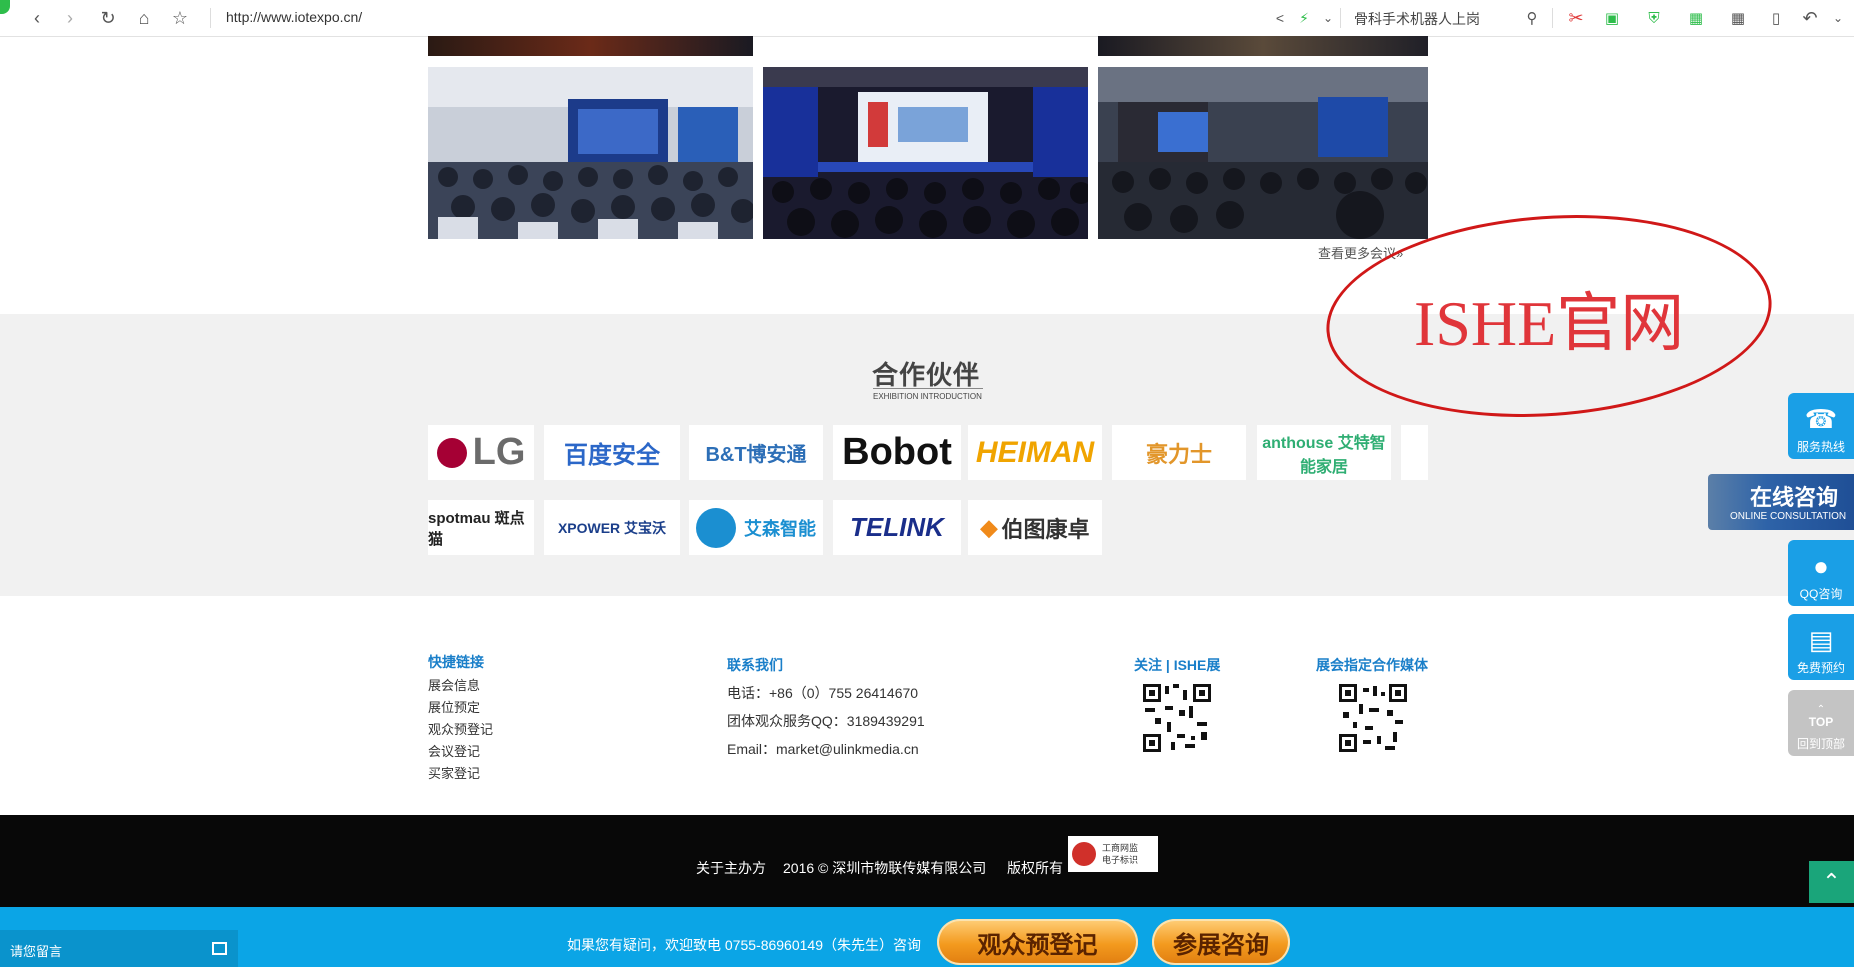 This screenshot has height=967, width=1854. What do you see at coordinates (1788, 516) in the screenshot?
I see `online-consult-subtitle: ONLINE CONSULTATION` at bounding box center [1788, 516].